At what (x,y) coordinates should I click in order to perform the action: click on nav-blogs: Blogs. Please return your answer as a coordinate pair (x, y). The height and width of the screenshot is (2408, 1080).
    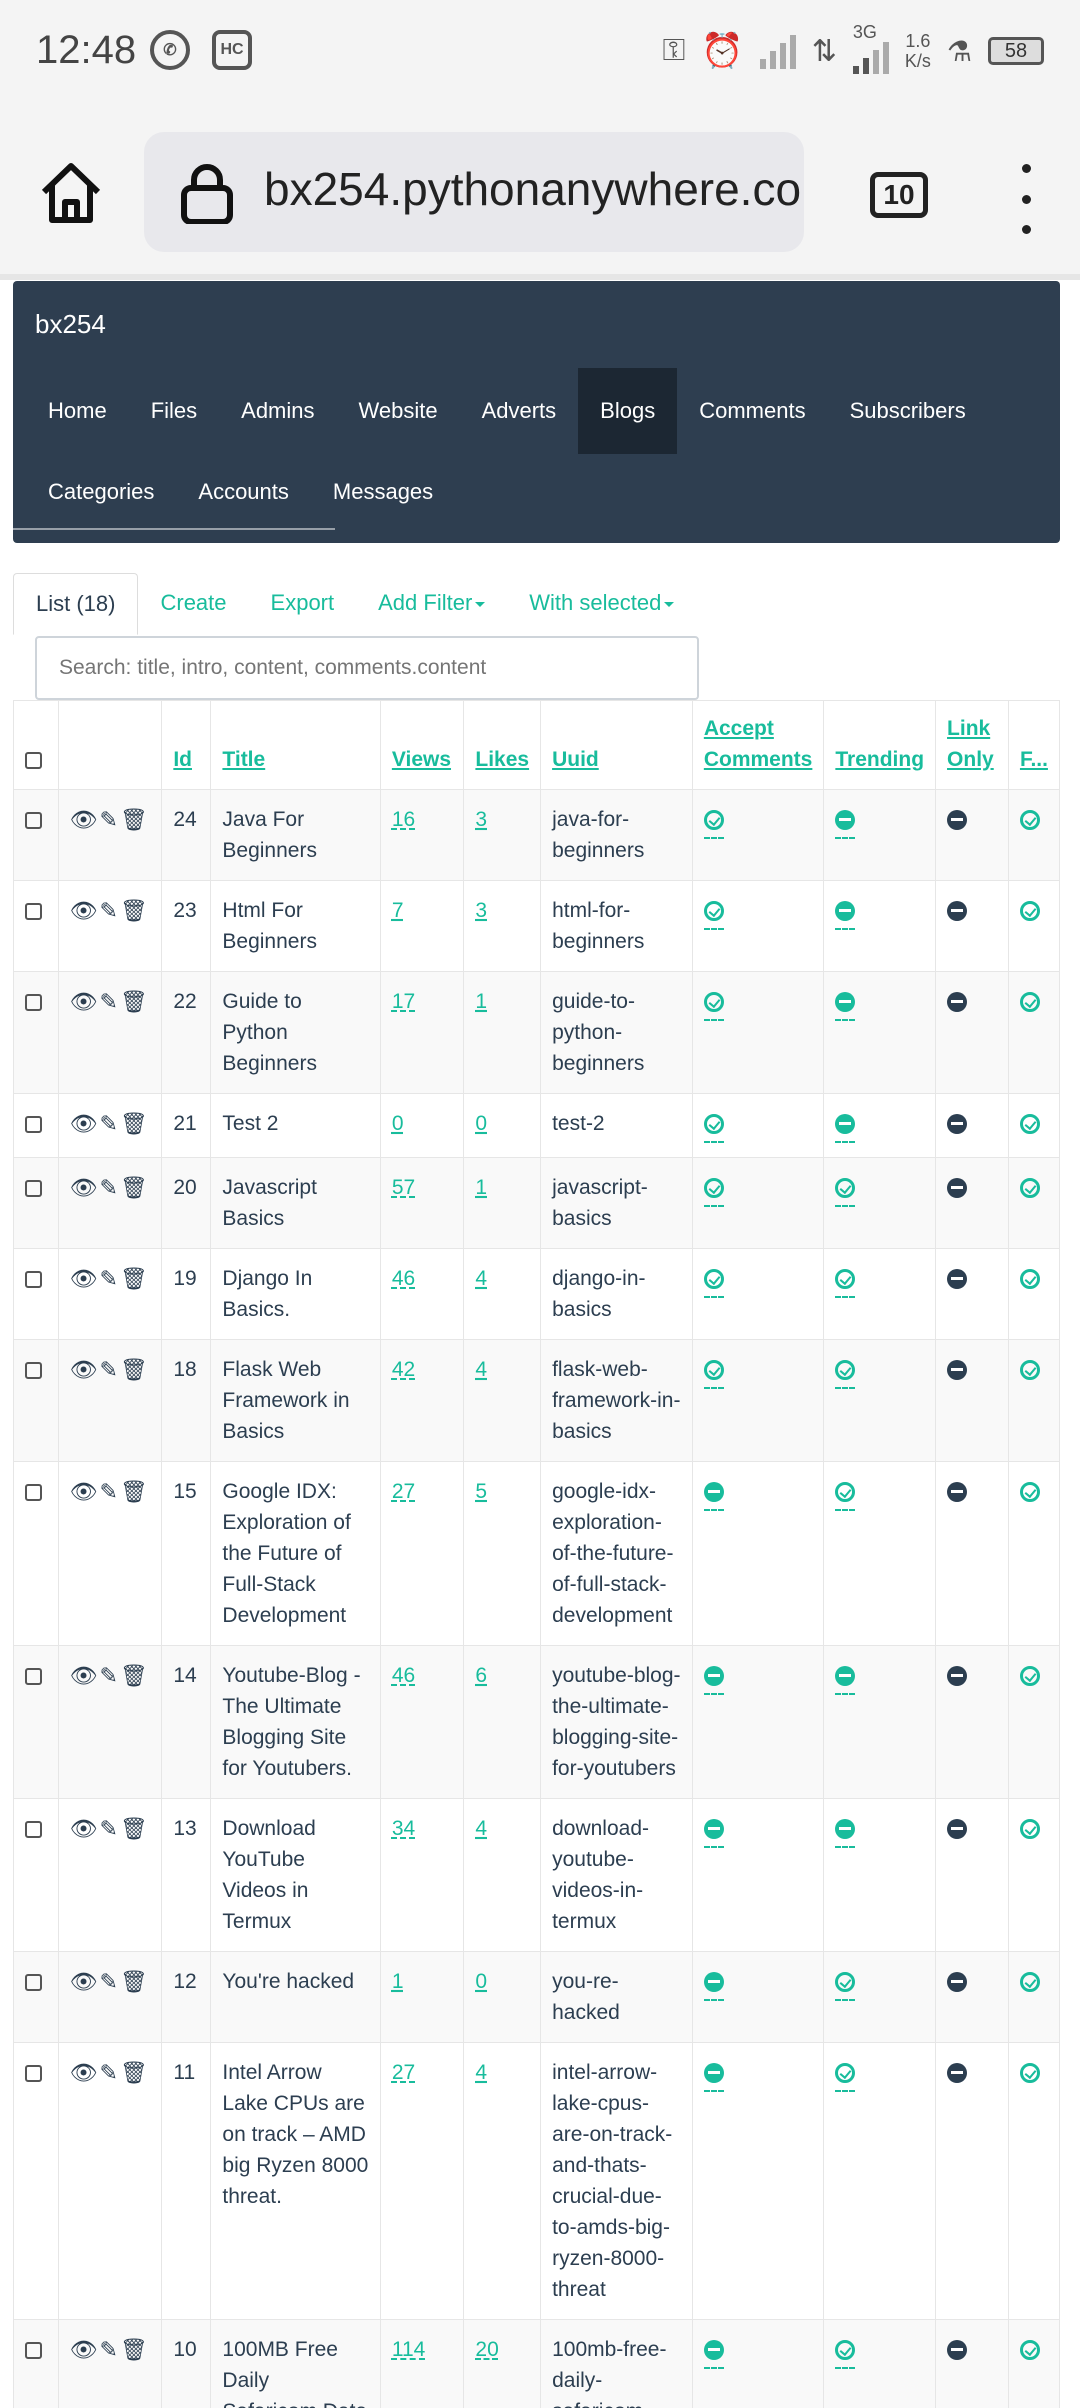
    Looking at the image, I should click on (628, 411).